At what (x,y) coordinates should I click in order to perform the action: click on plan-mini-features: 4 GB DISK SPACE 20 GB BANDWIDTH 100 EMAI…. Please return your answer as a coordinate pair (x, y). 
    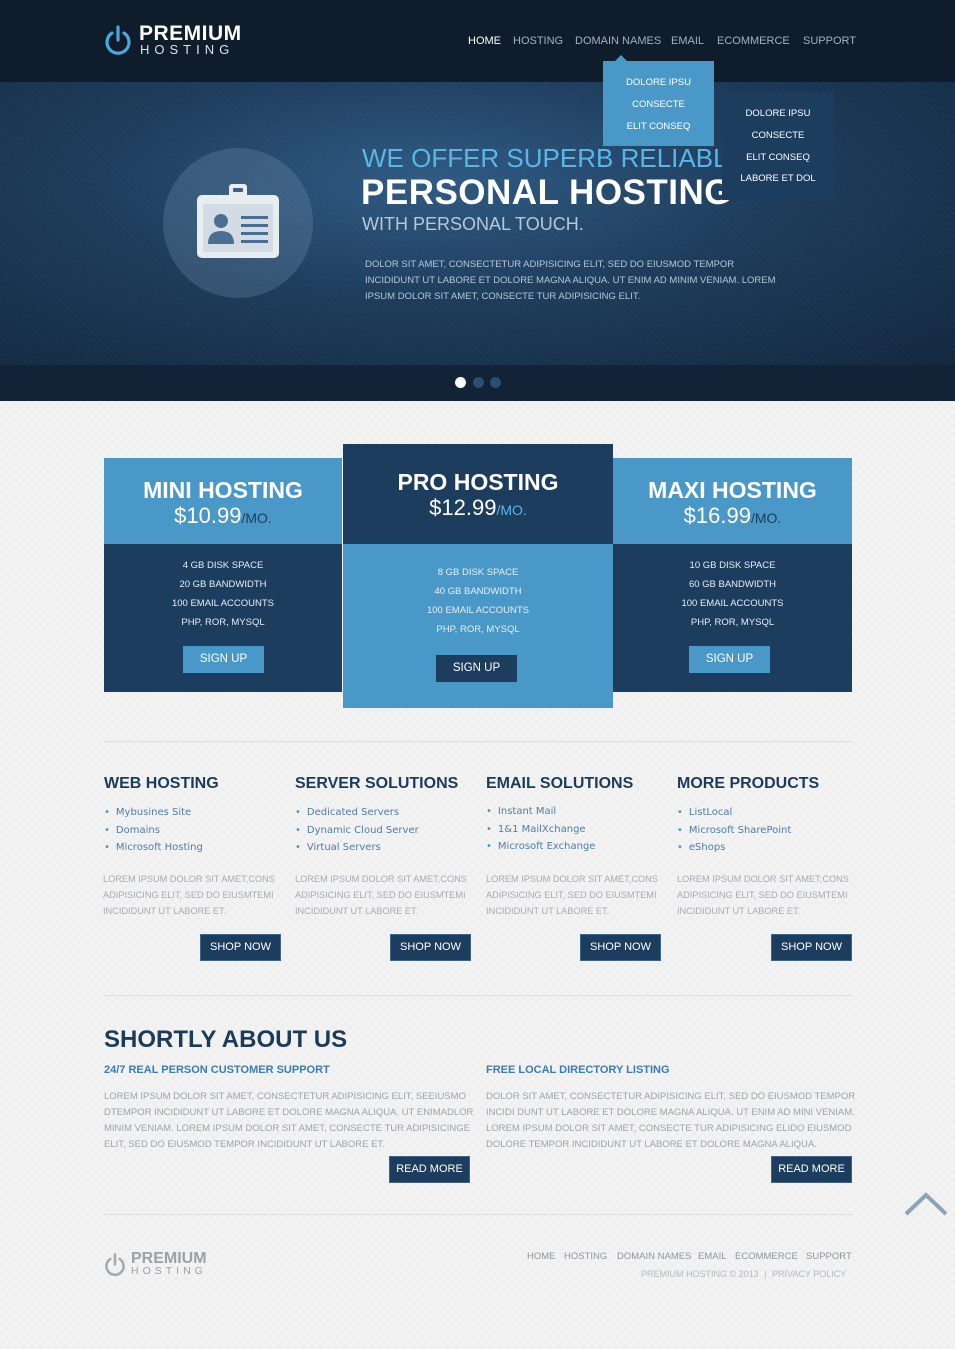
    Looking at the image, I should click on (223, 618).